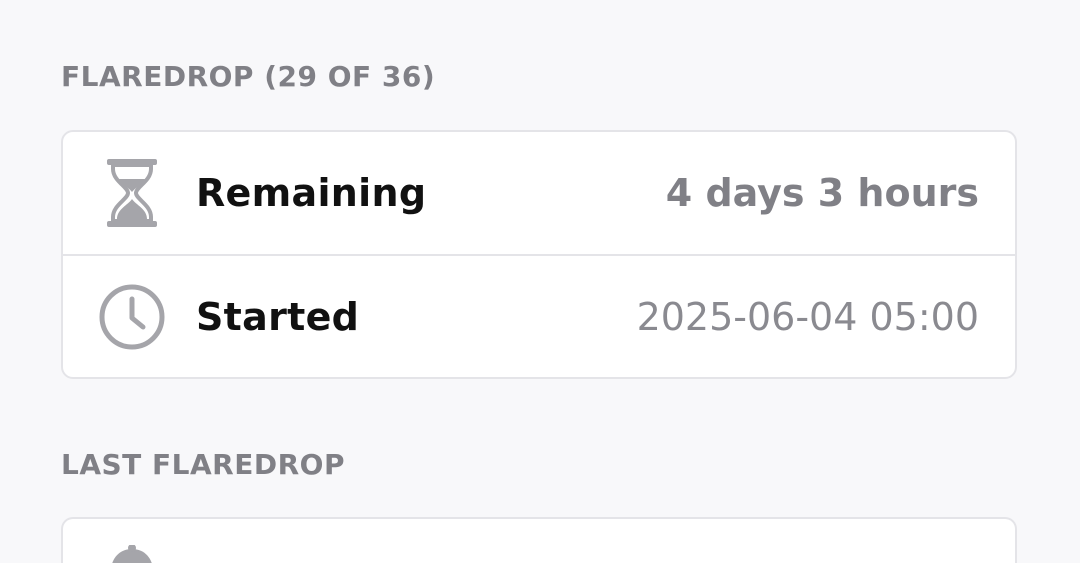 Image resolution: width=1080 pixels, height=563 pixels. Describe the element at coordinates (539, 540) in the screenshot. I see `last-flaredrop-card` at that location.